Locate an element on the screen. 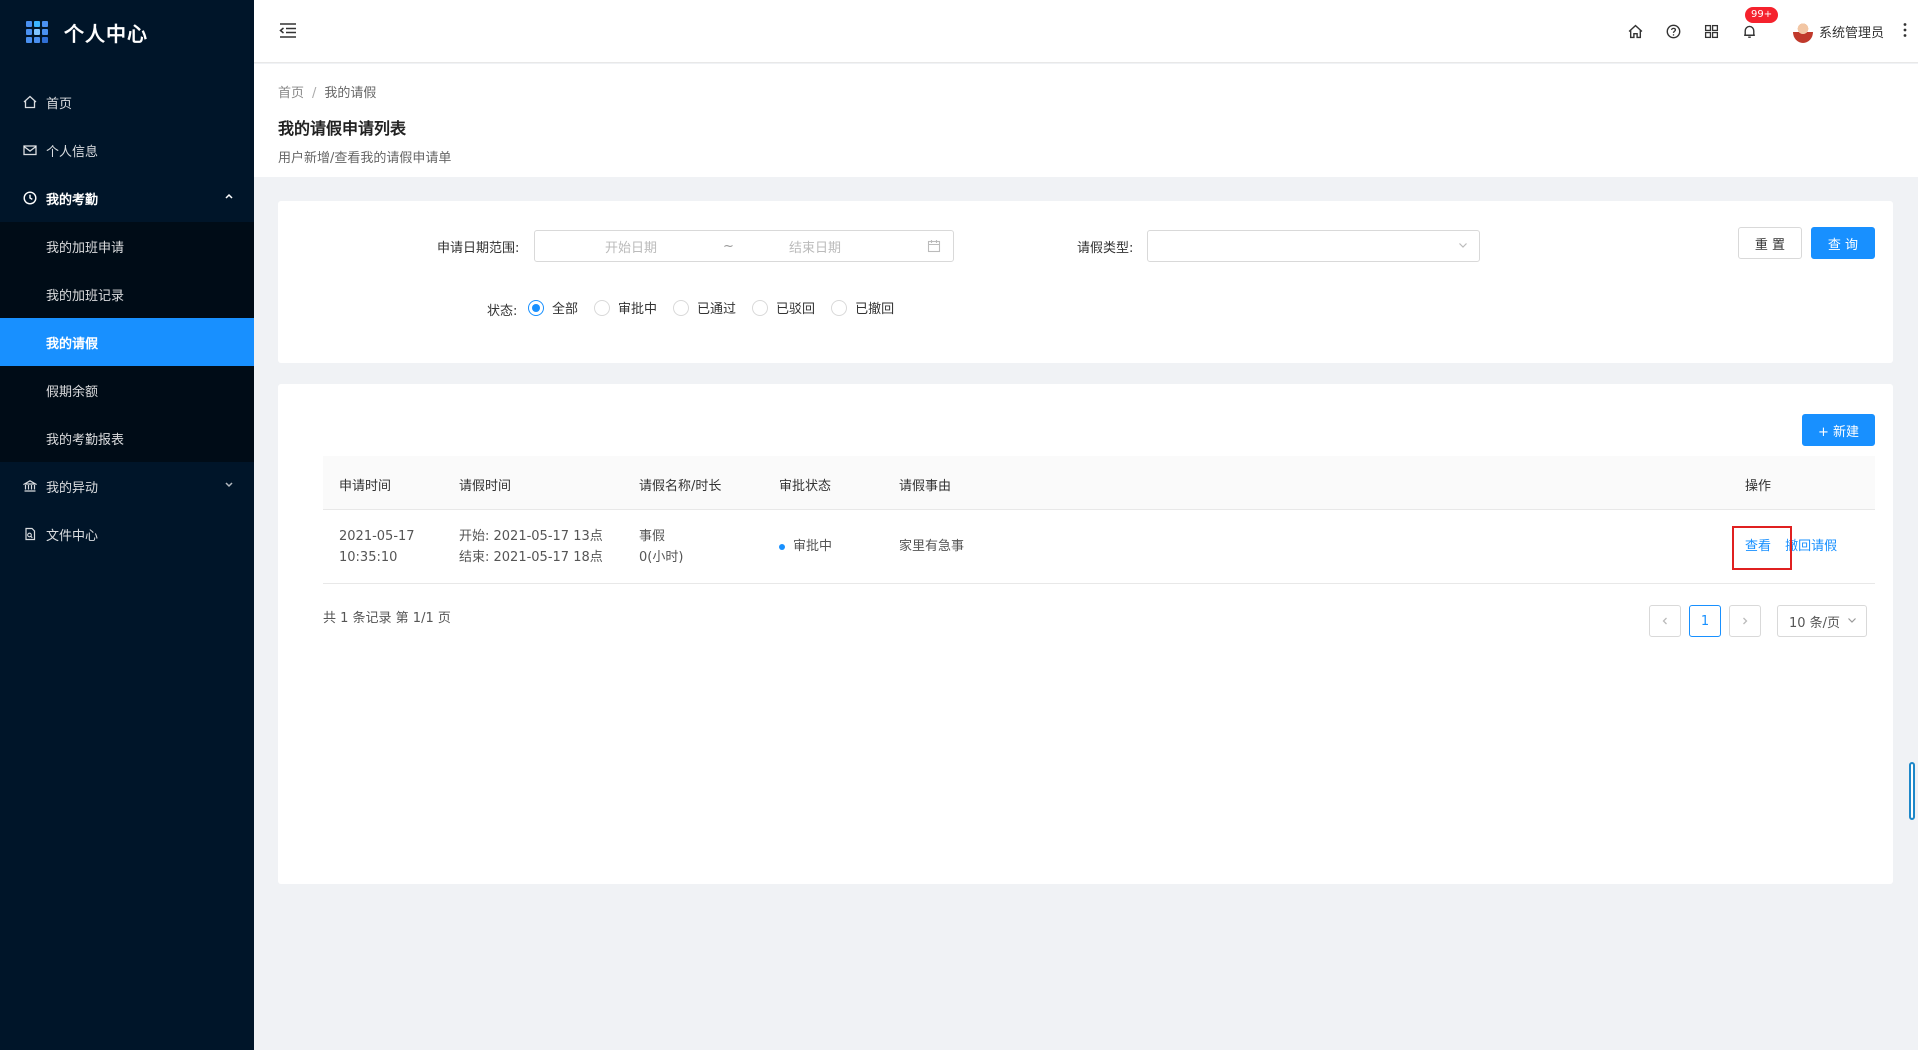 The width and height of the screenshot is (1918, 1050). page-size-select: 10 条/页 is located at coordinates (1822, 621).